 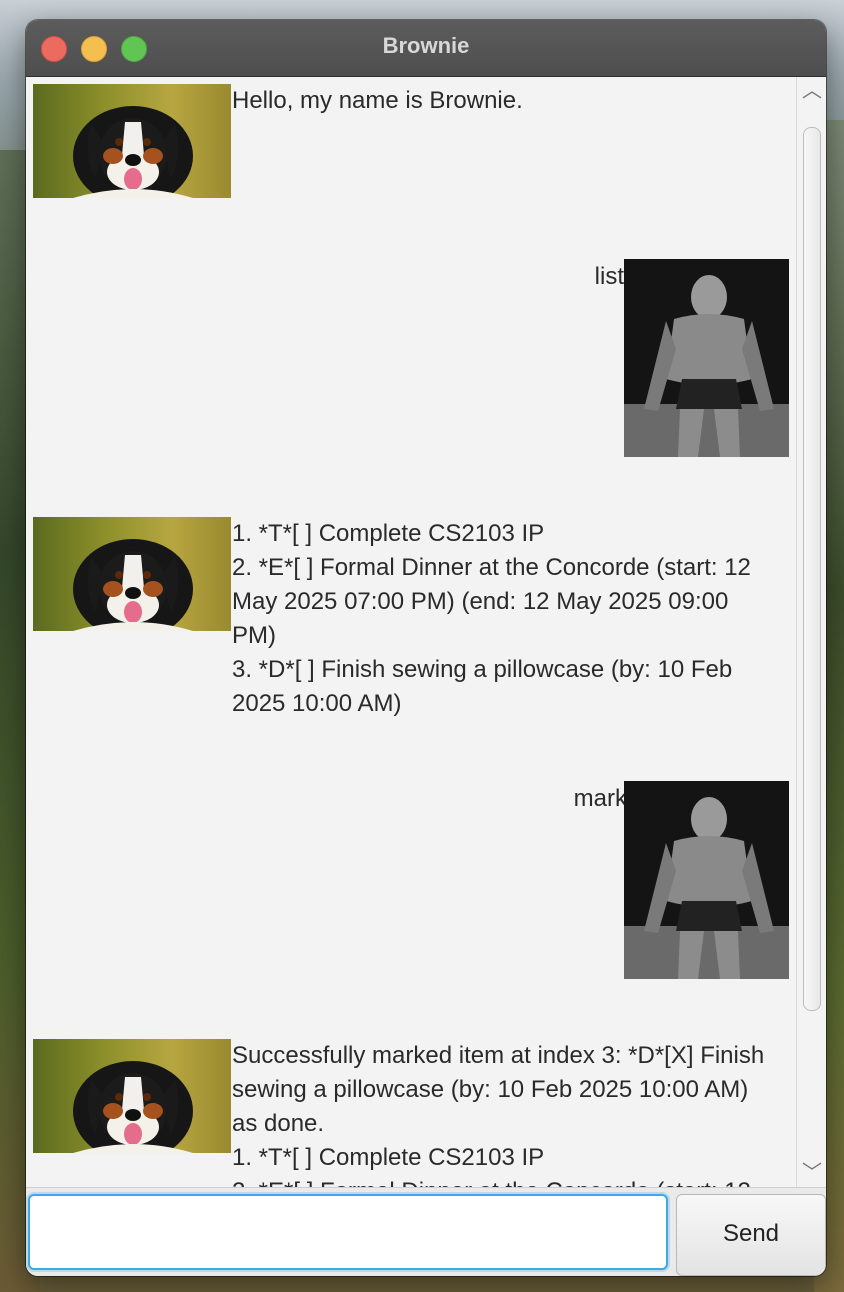 What do you see at coordinates (812, 569) in the screenshot?
I see `scrollbar-thumb` at bounding box center [812, 569].